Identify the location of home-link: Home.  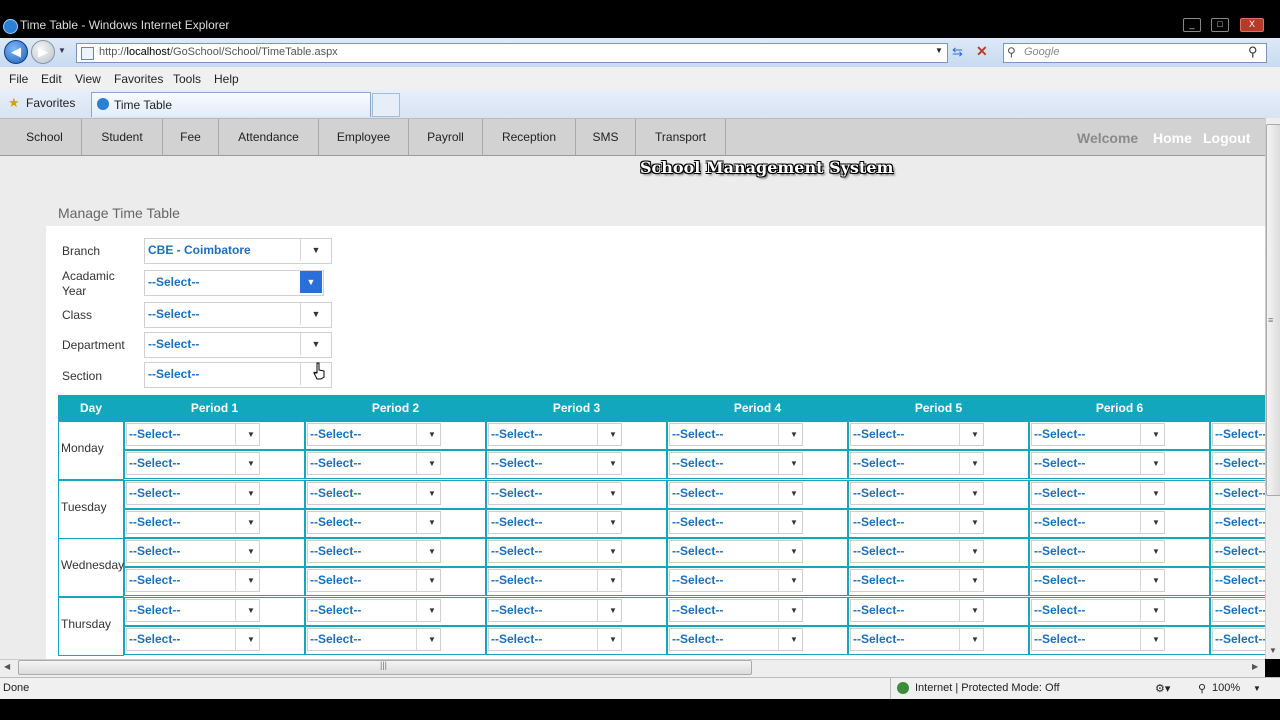
(1172, 138).